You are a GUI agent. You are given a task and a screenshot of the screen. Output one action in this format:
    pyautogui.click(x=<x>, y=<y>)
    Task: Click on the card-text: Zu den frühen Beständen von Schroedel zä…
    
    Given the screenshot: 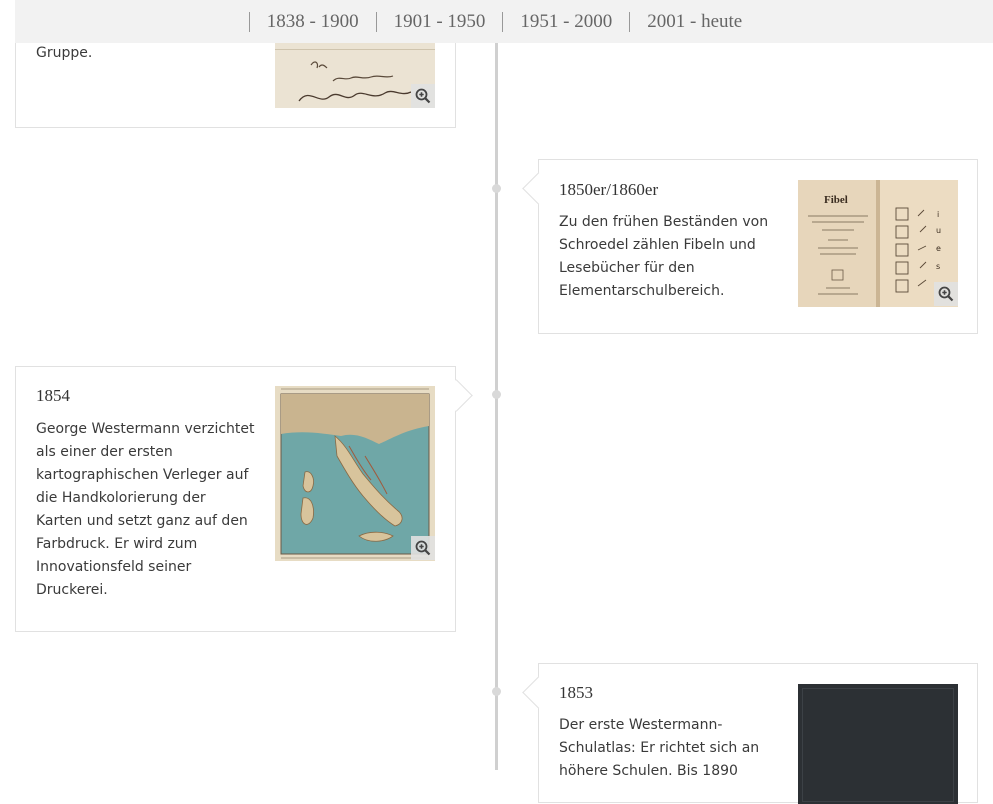 What is the action you would take?
    pyautogui.click(x=664, y=256)
    